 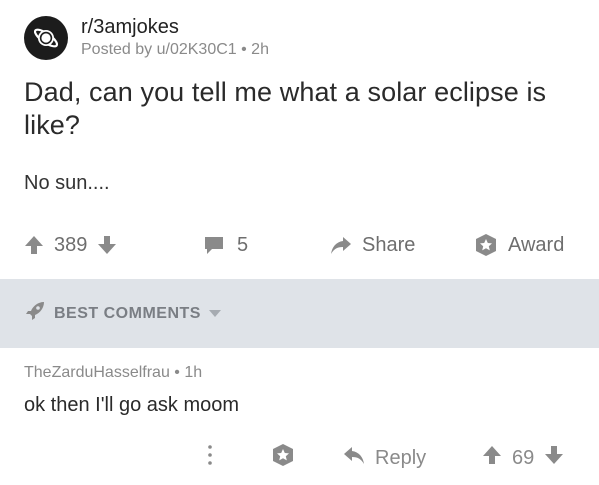 I want to click on sort-label: BEST COMMENTS, so click(x=127, y=313).